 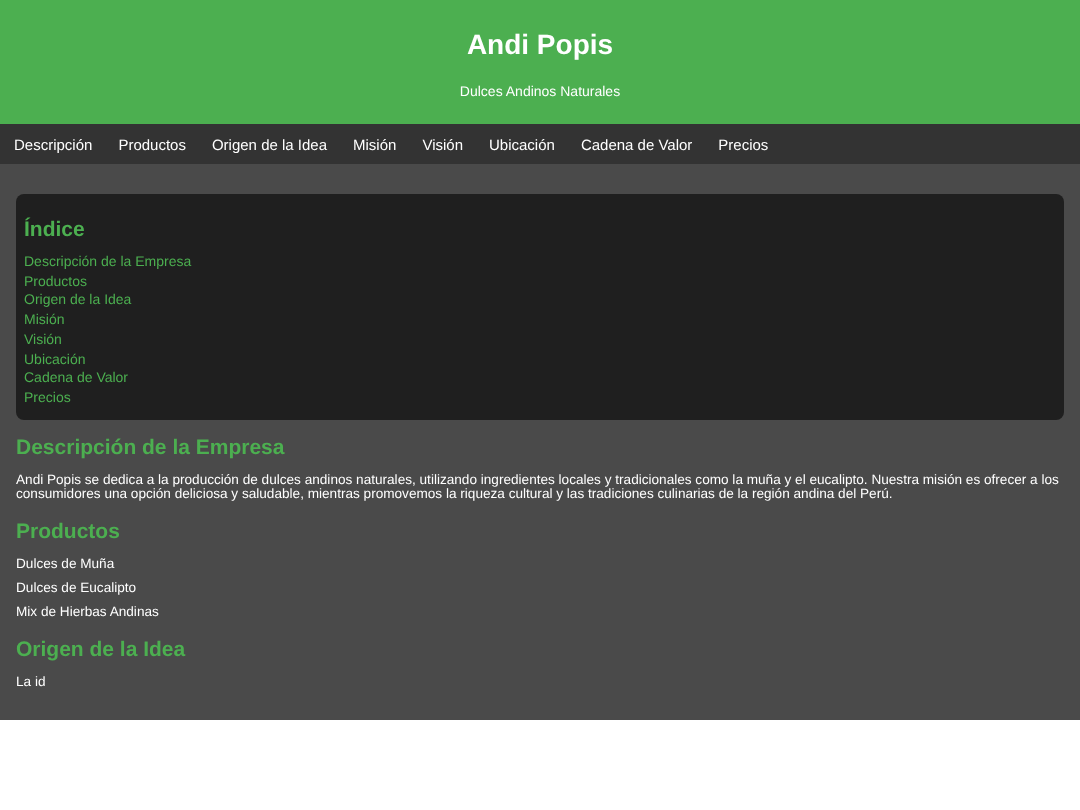 What do you see at coordinates (540, 45) in the screenshot?
I see `site-title: Andi Popis` at bounding box center [540, 45].